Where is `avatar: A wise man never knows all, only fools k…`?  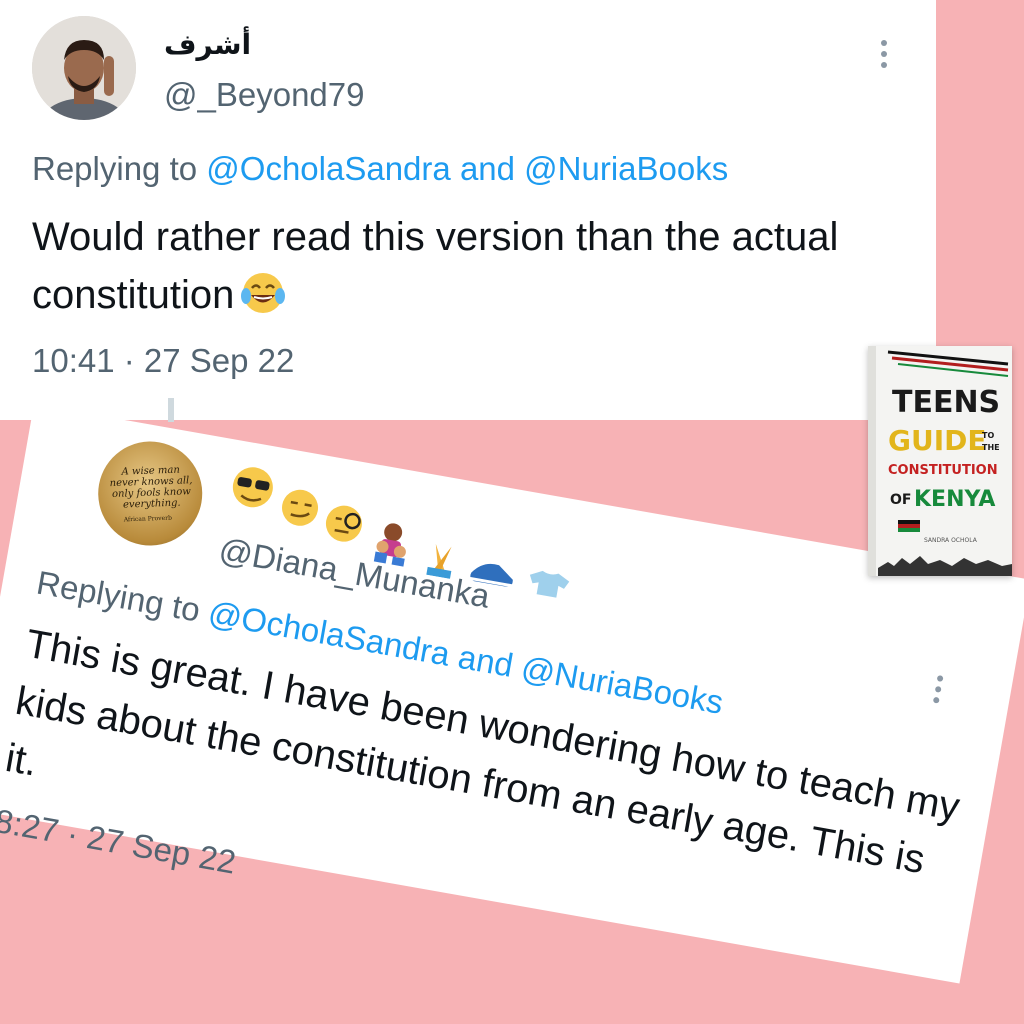 avatar: A wise man never knows all, only fools k… is located at coordinates (150, 493).